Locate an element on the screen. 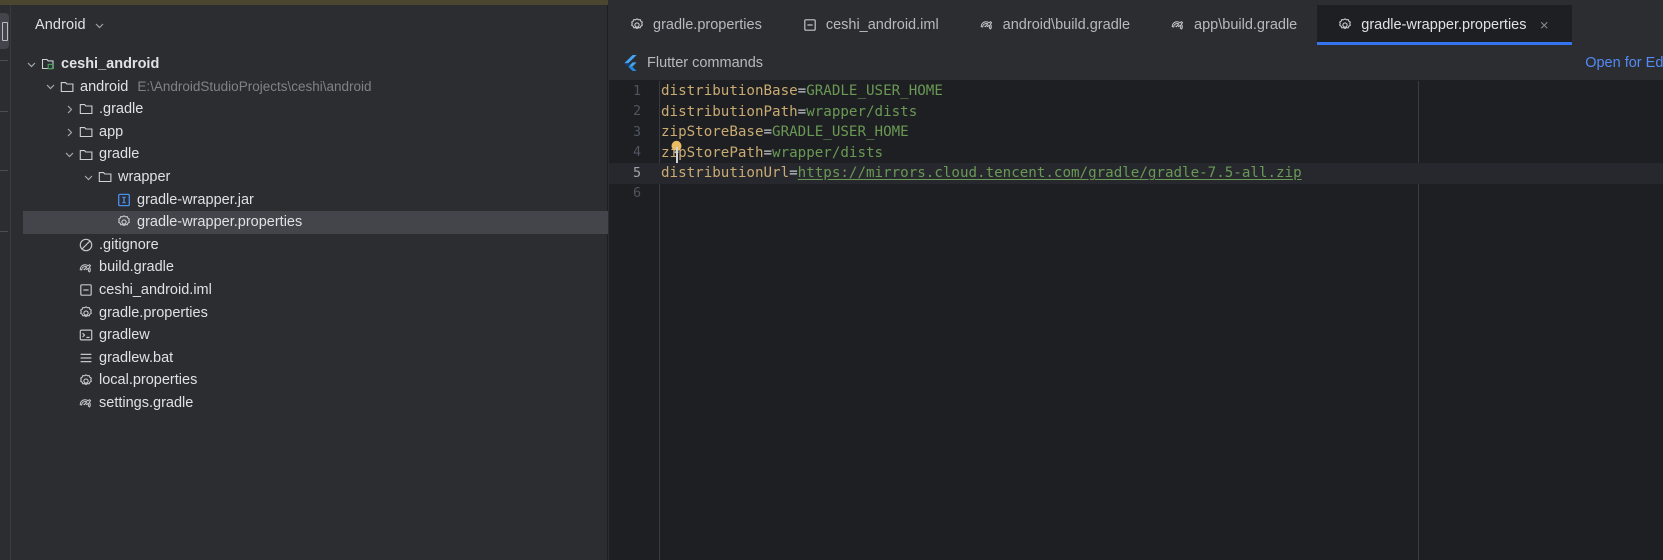 Image resolution: width=1663 pixels, height=560 pixels. tree-item-label: gradlew is located at coordinates (124, 335).